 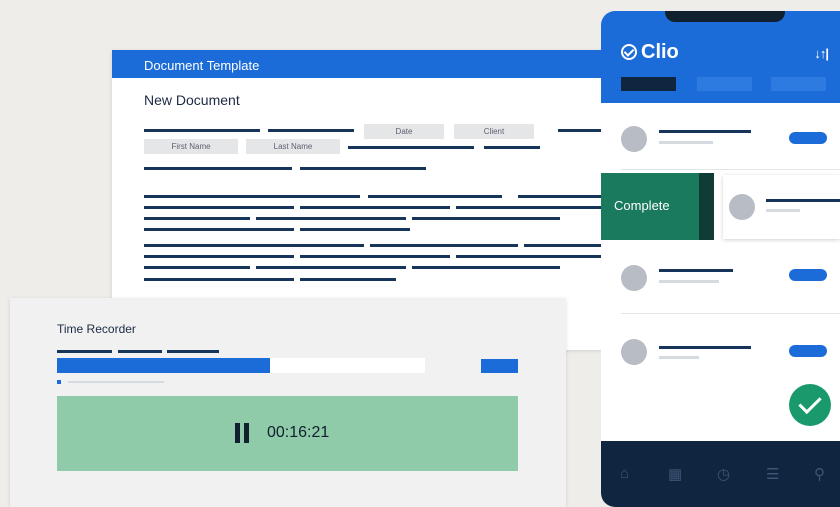 What do you see at coordinates (781, 207) in the screenshot?
I see `swiped-list-item` at bounding box center [781, 207].